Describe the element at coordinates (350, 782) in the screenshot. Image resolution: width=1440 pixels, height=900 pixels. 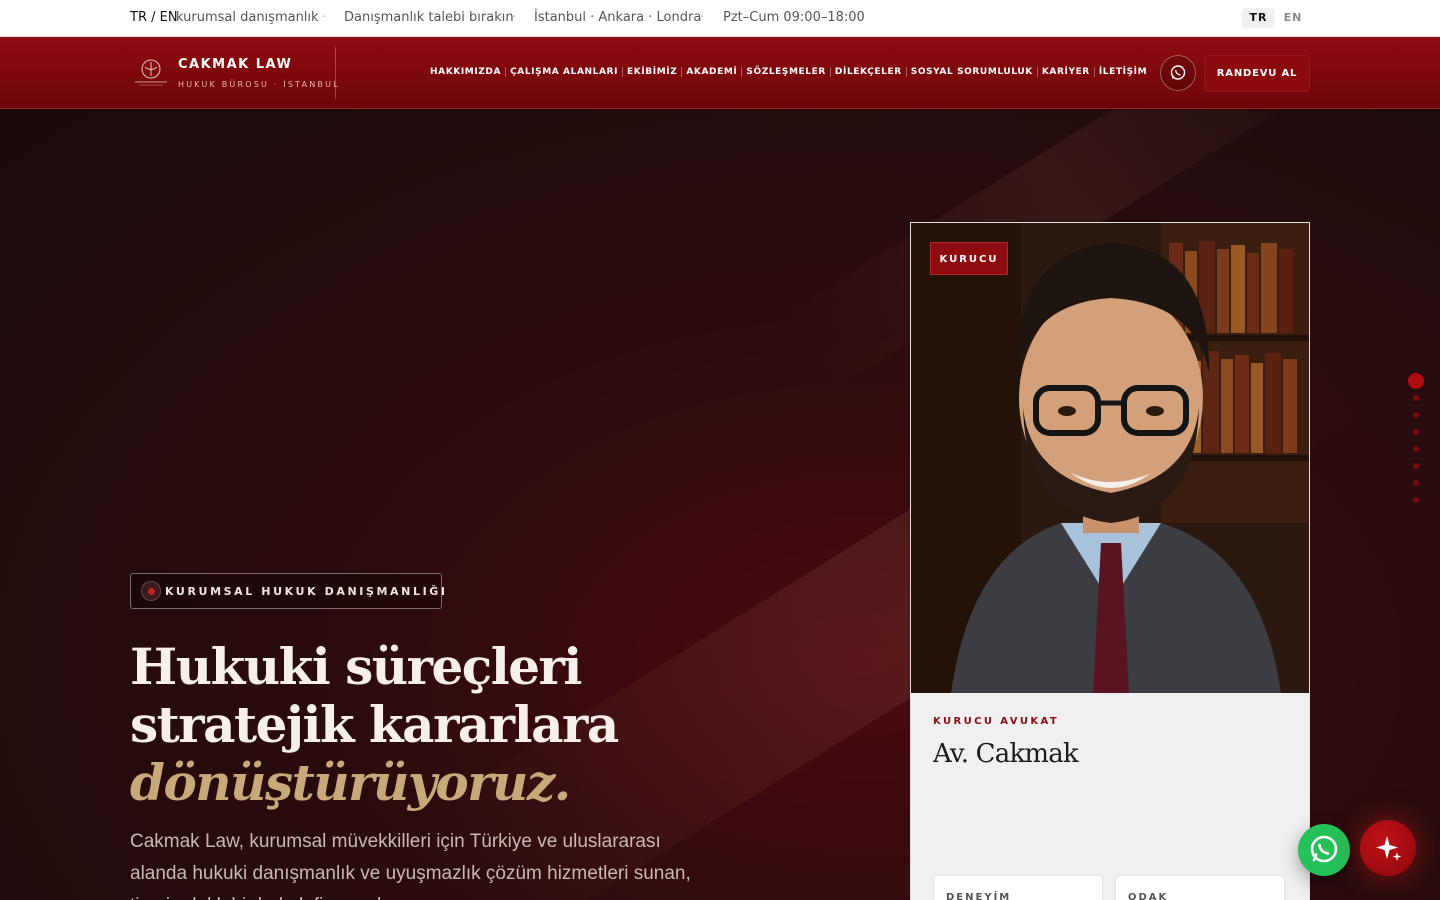
I see `headline-accent: dönüştürüyoruz.` at that location.